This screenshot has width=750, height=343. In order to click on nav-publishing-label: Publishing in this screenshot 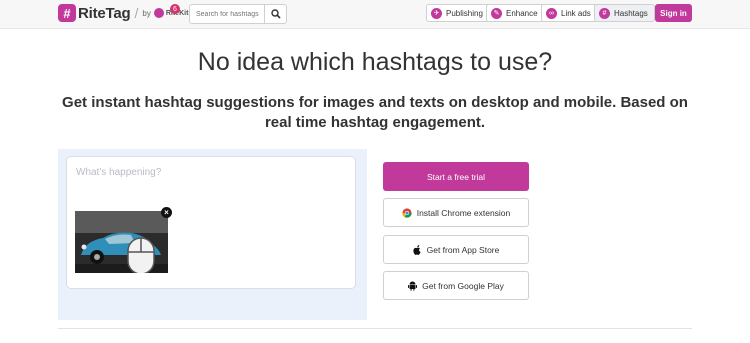, I will do `click(464, 13)`.